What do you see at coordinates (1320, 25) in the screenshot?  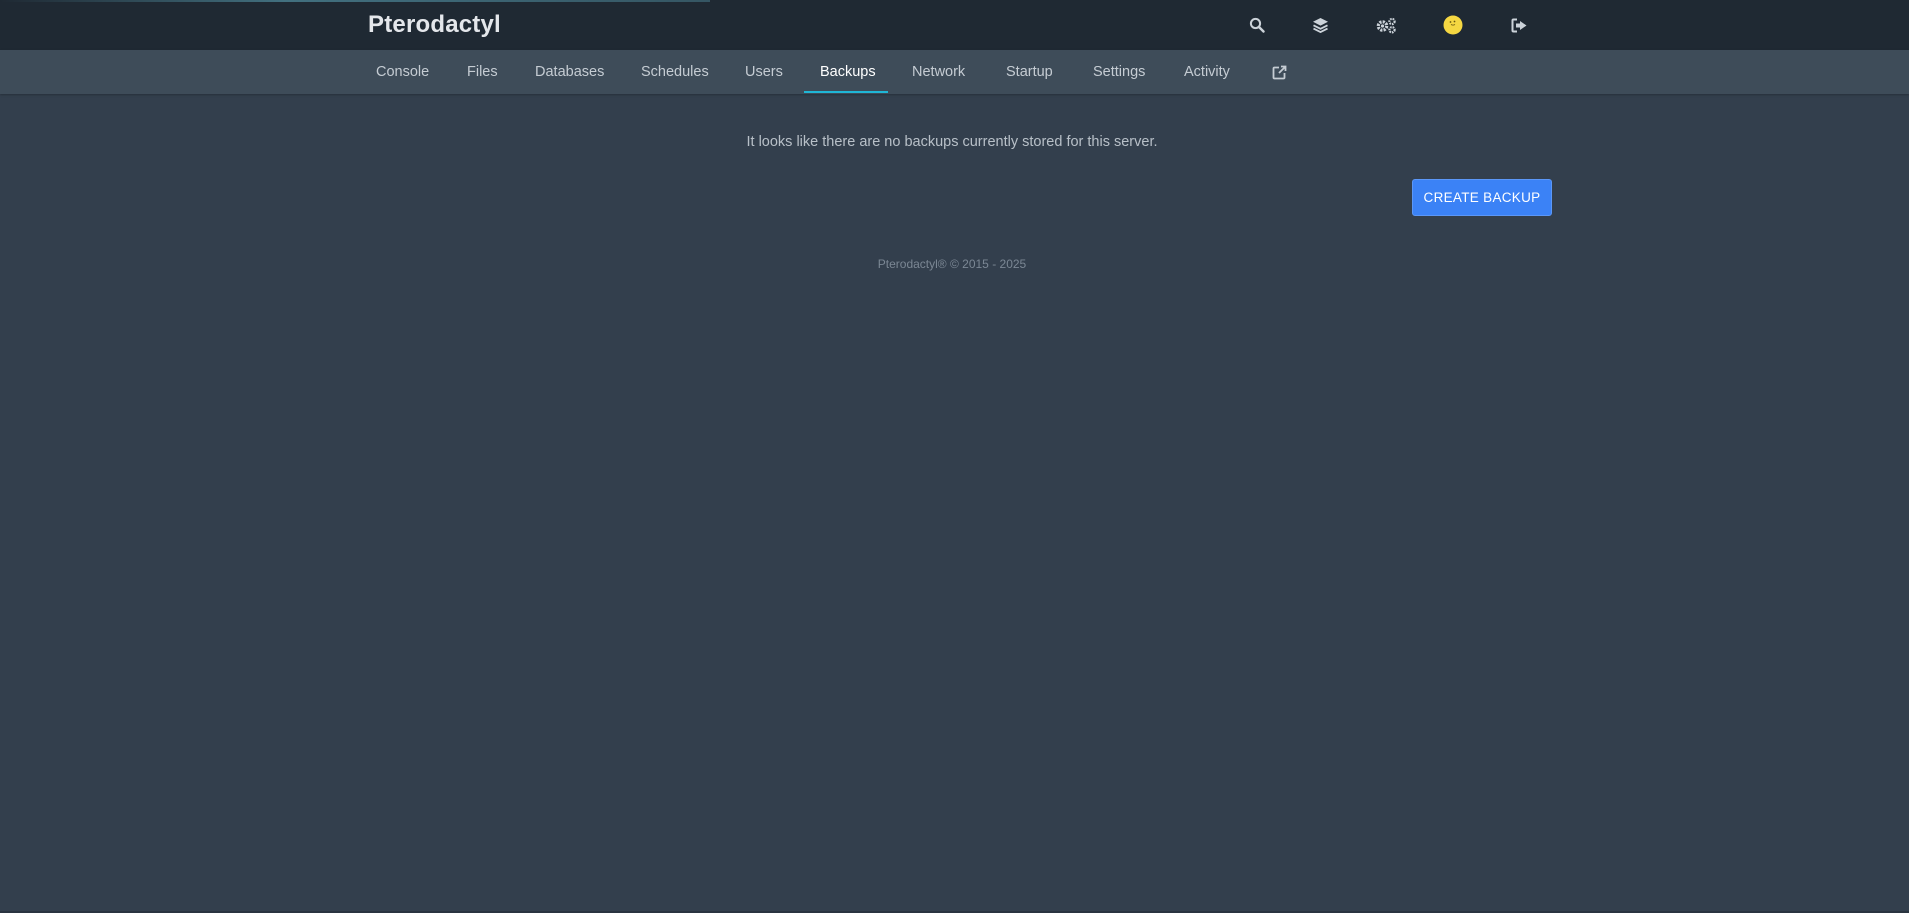 I see `layers-icon` at bounding box center [1320, 25].